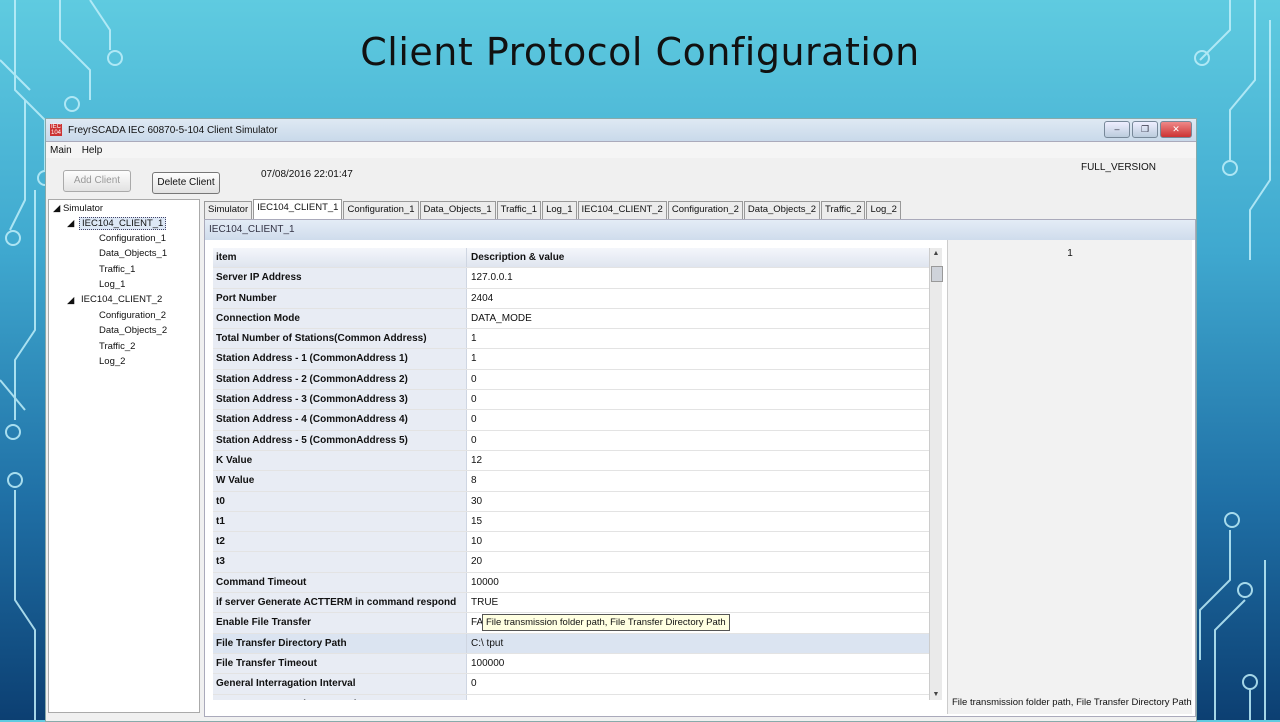 The height and width of the screenshot is (722, 1280). Describe the element at coordinates (698, 318) in the screenshot. I see `row-value: DATA_MODE` at that location.